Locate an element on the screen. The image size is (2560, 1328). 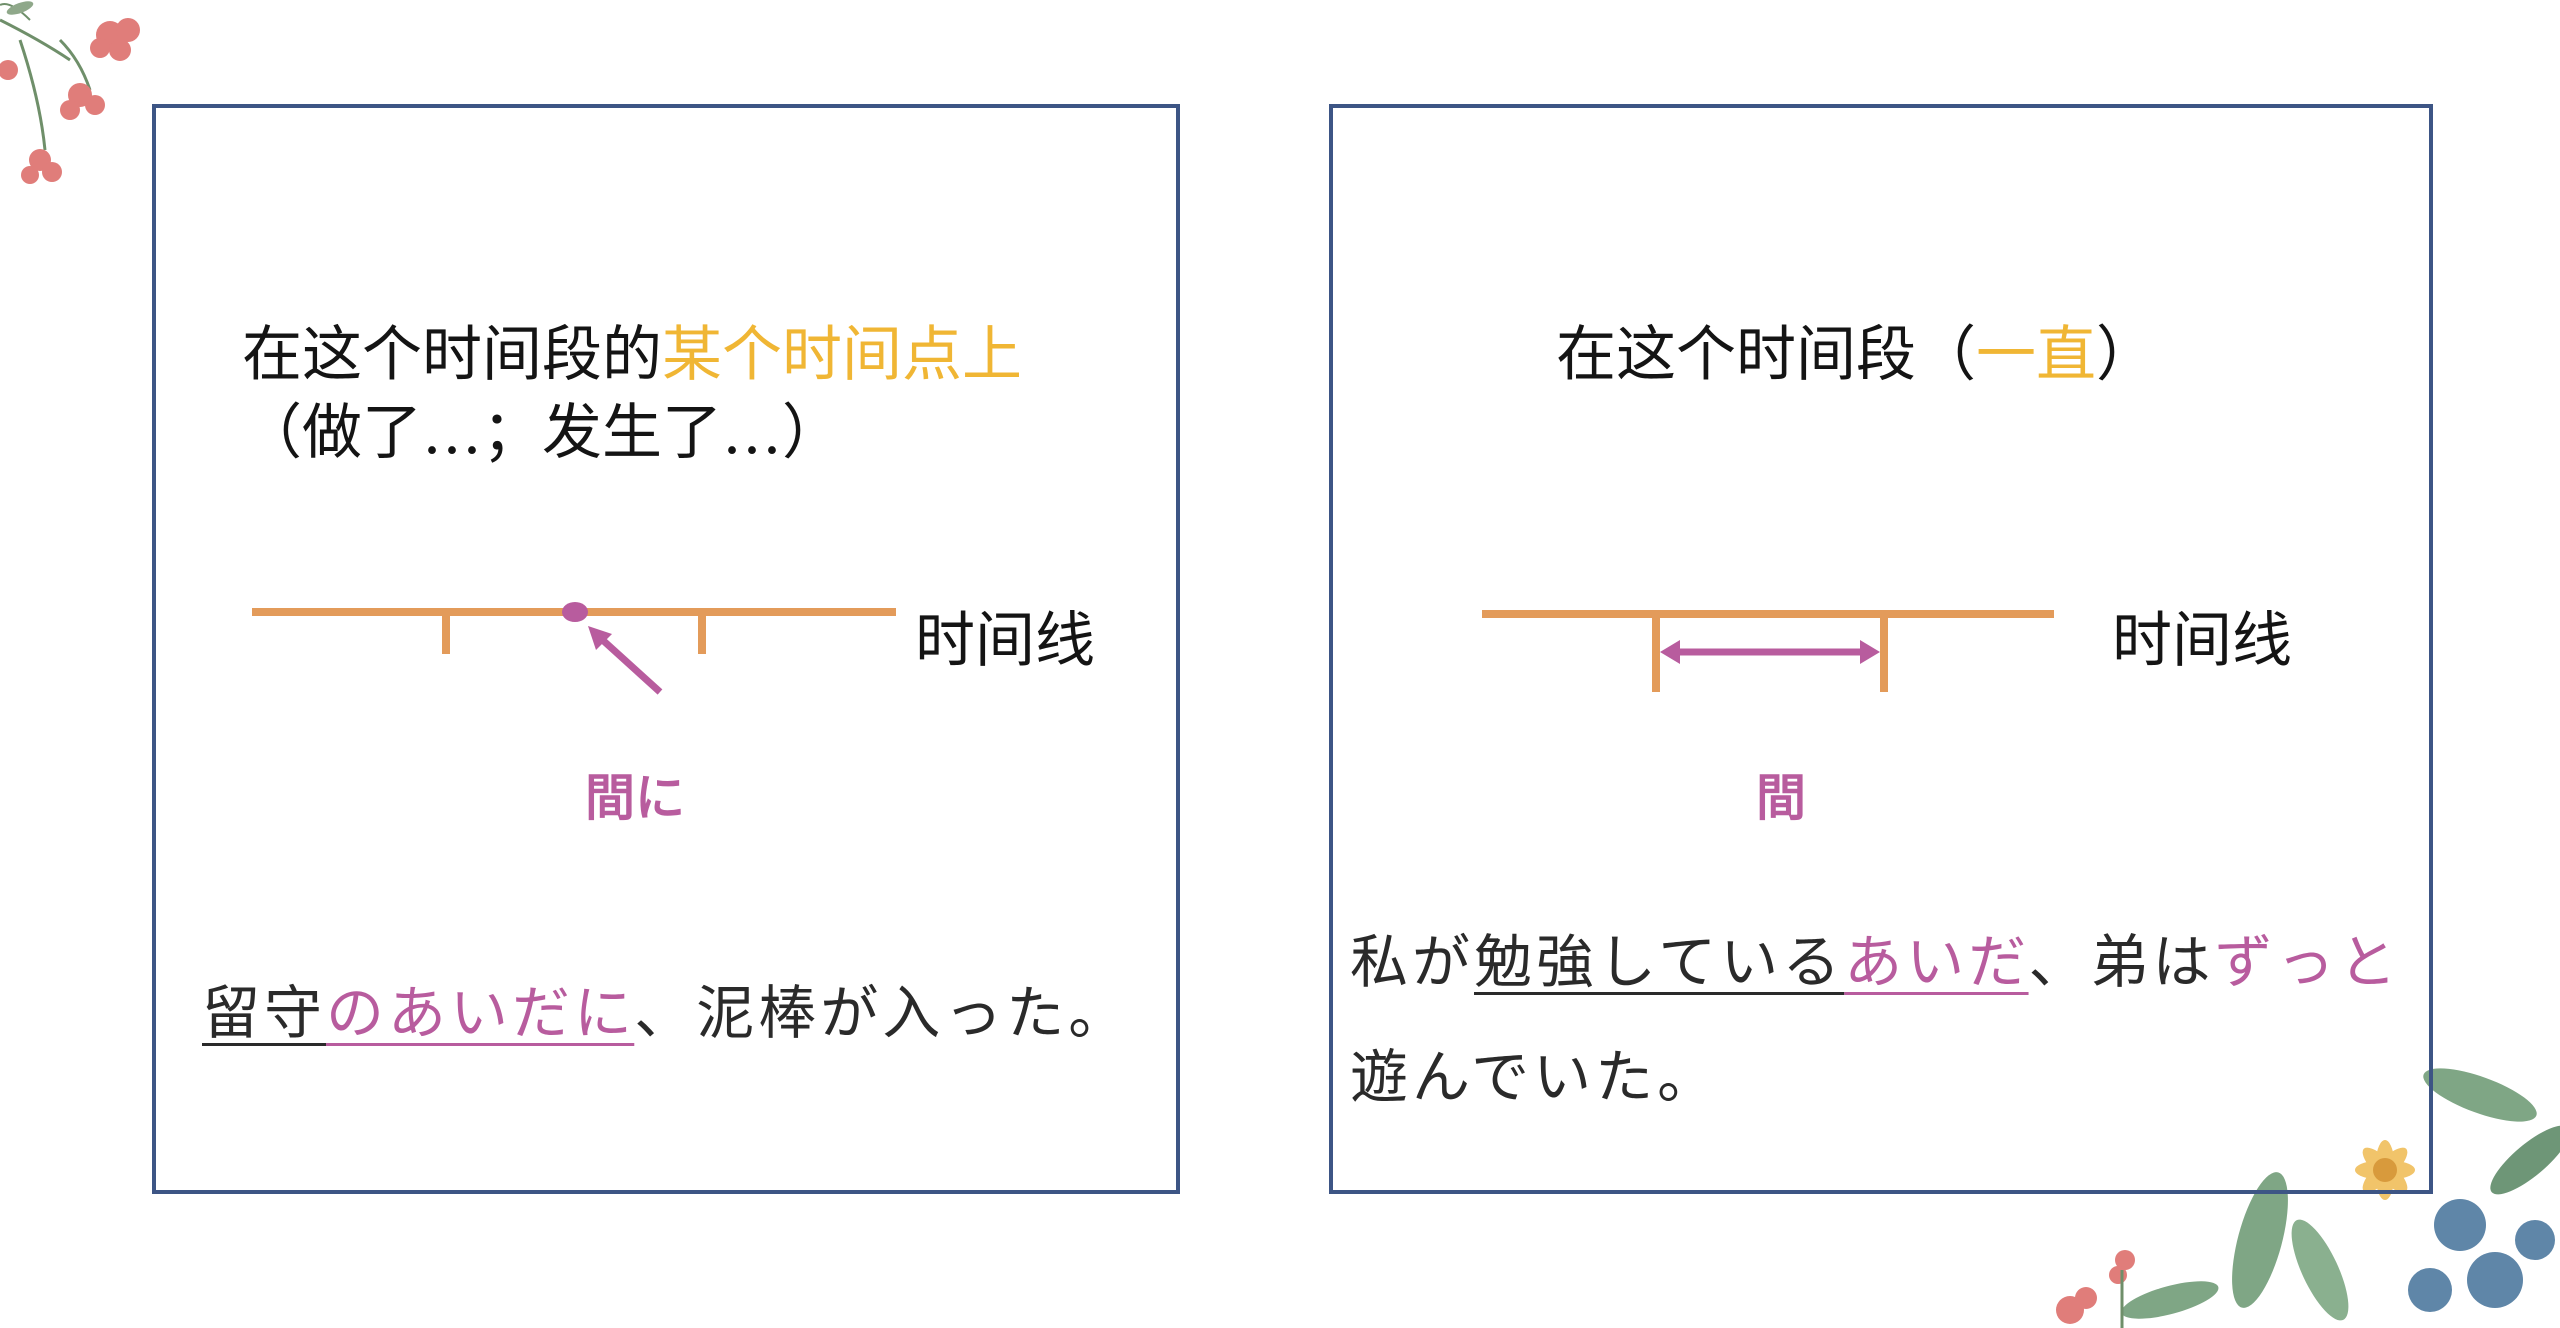
sentence-underlined-noun: 留守 is located at coordinates (264, 1013).